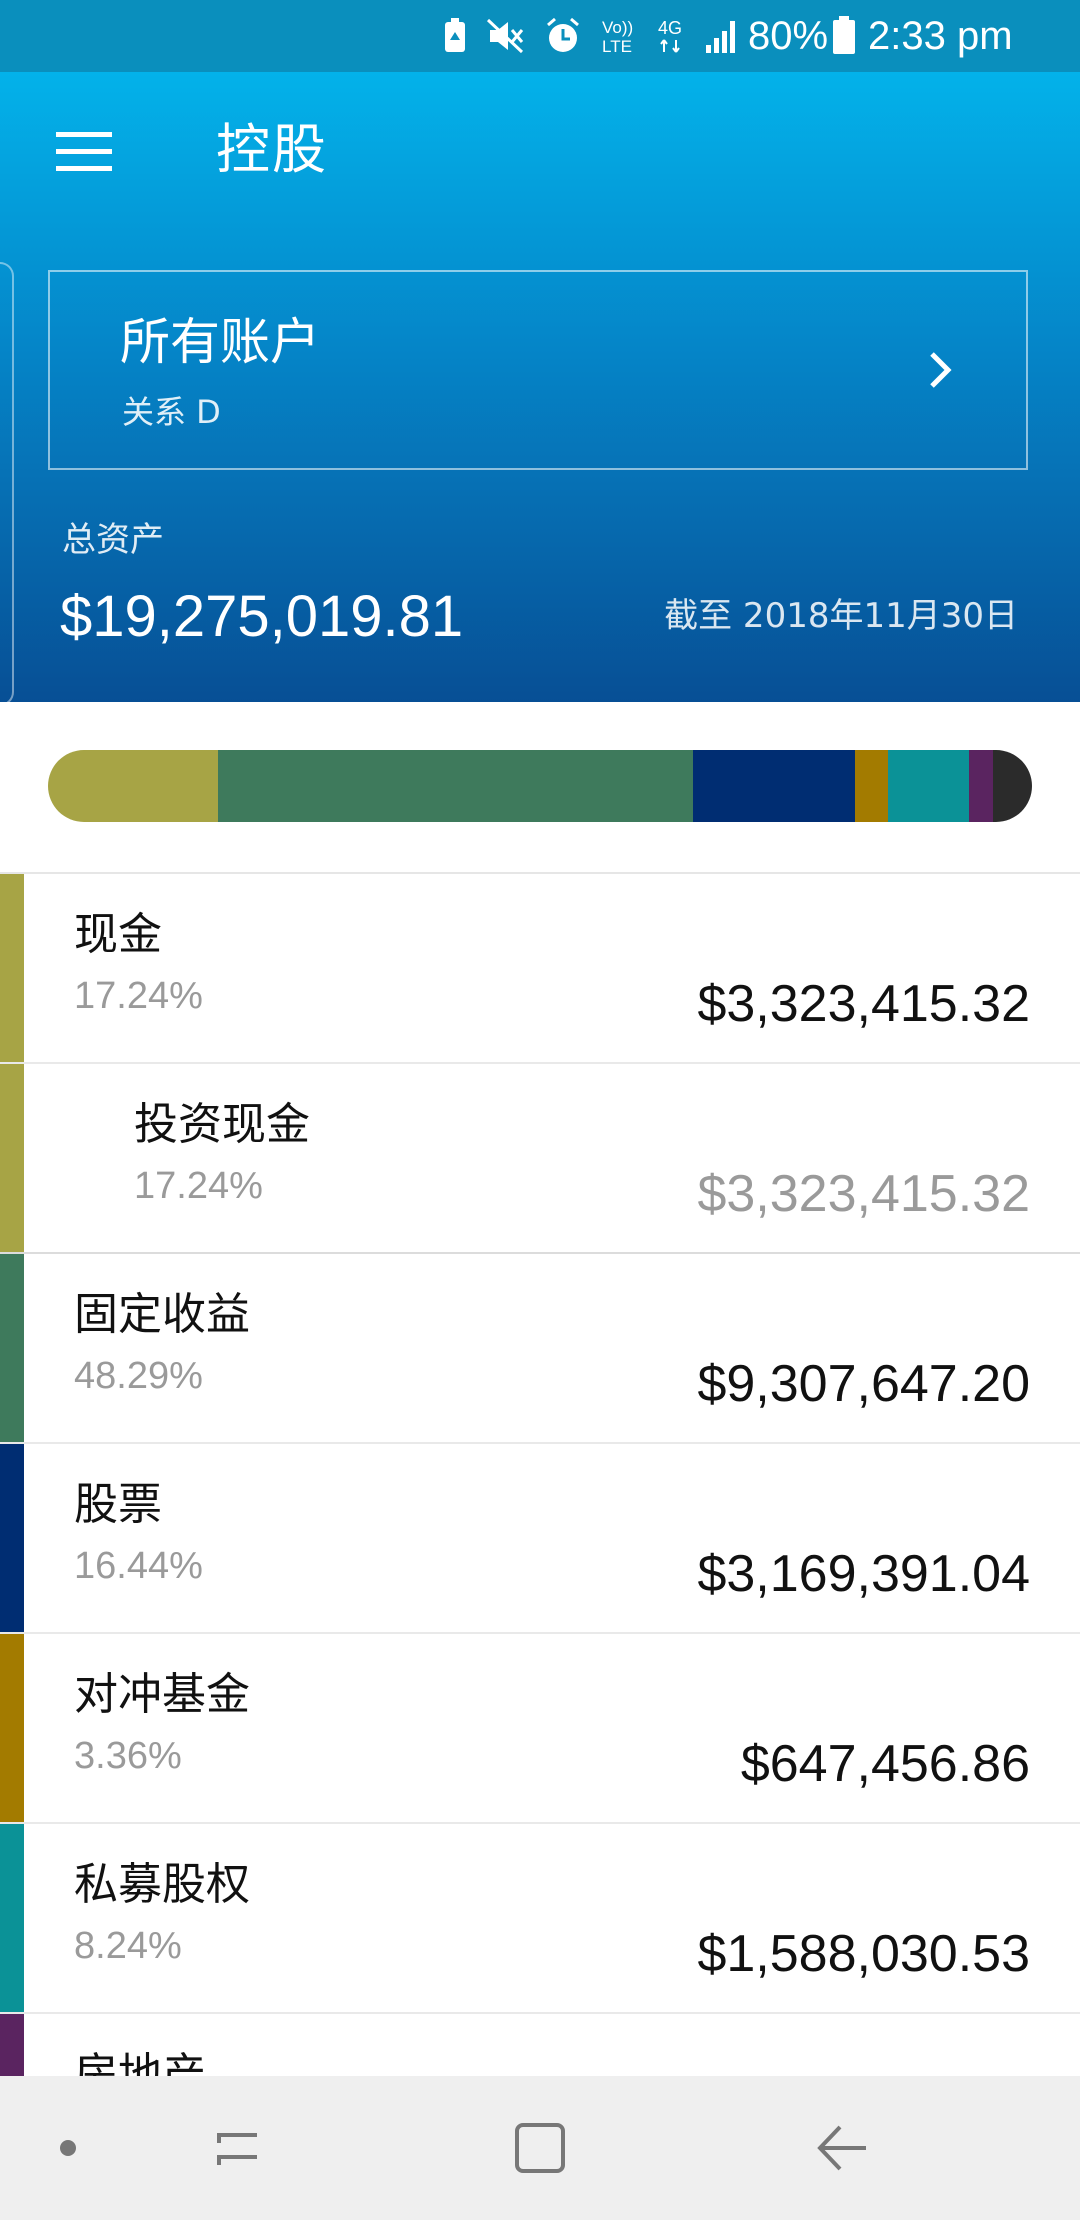 This screenshot has height=2220, width=1080. I want to click on home-icon, so click(540, 2148).